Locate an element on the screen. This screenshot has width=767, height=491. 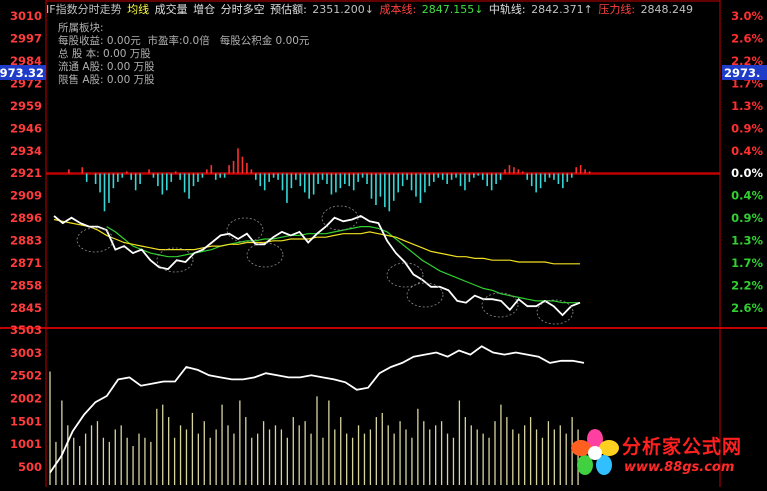
cost-line-label: 成本线: is located at coordinates (398, 9).